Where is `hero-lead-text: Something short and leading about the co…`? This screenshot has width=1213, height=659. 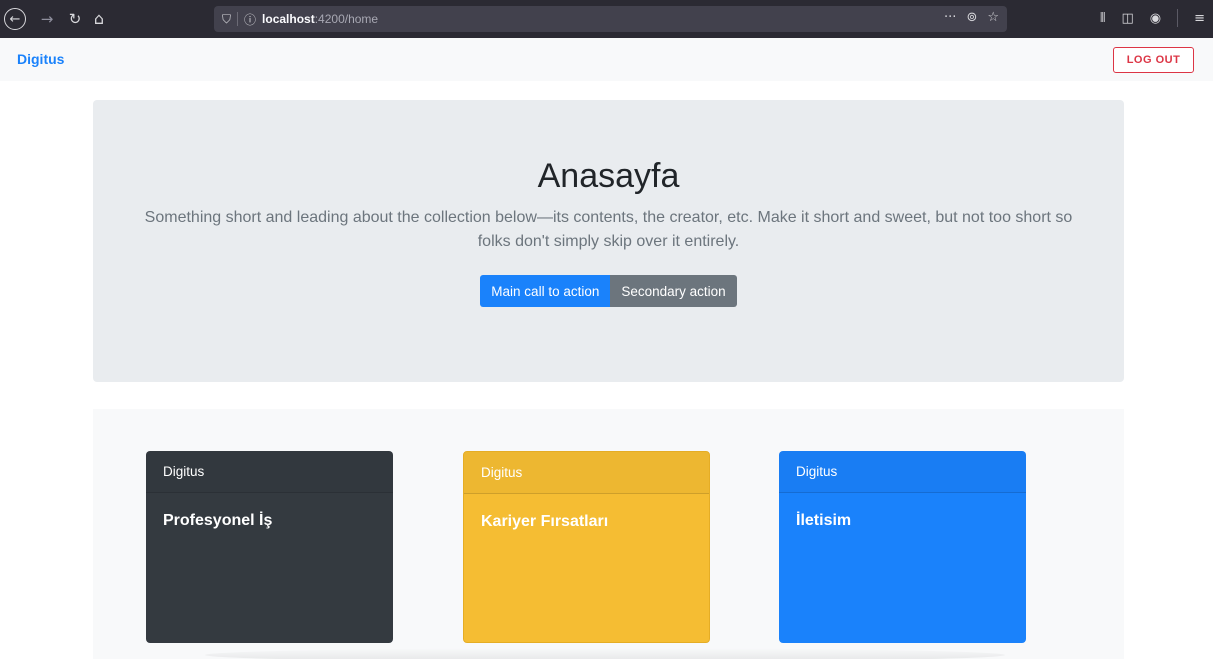
hero-lead-text: Something short and leading about the co… is located at coordinates (608, 229).